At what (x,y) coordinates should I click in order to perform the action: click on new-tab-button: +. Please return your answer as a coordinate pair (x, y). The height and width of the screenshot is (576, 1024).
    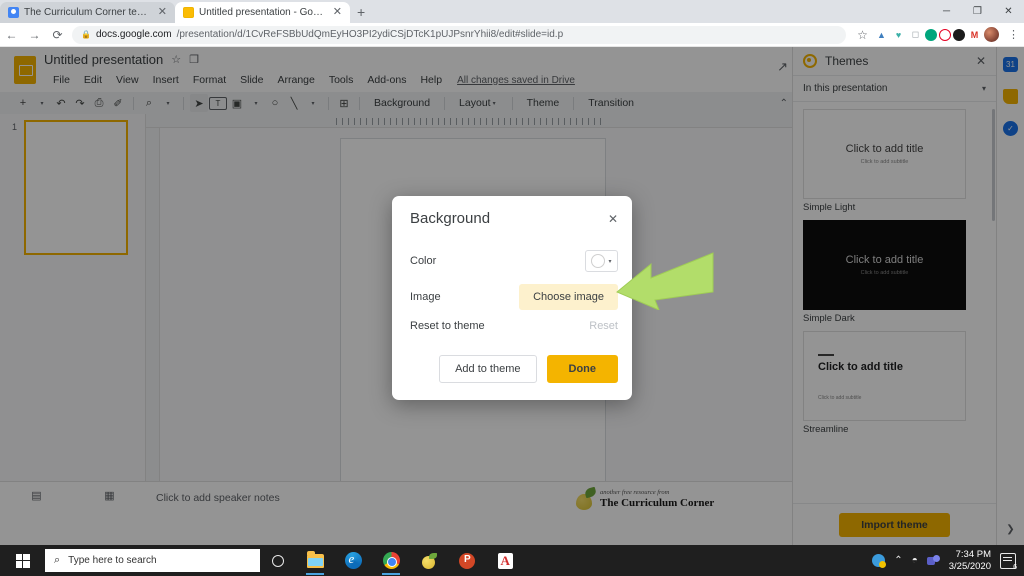
    Looking at the image, I should click on (361, 12).